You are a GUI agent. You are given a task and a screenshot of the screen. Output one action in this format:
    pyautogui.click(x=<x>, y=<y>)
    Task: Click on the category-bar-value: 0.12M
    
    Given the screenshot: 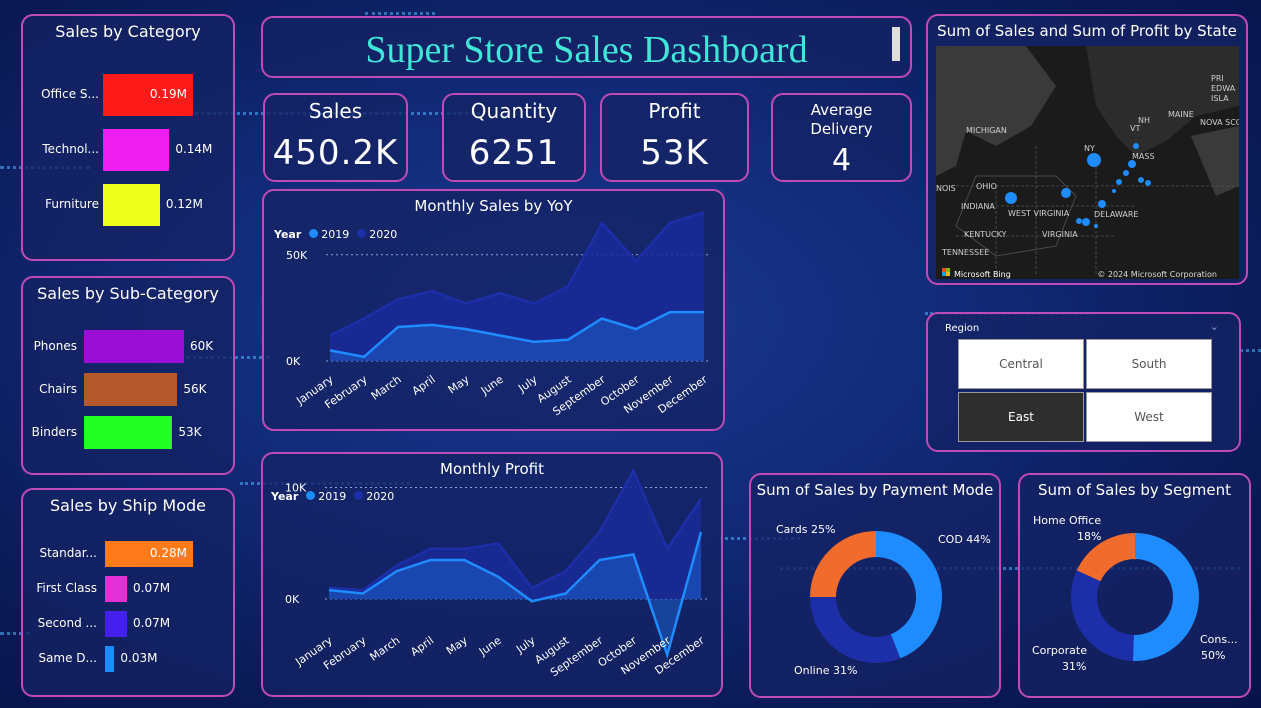 What is the action you would take?
    pyautogui.click(x=184, y=204)
    